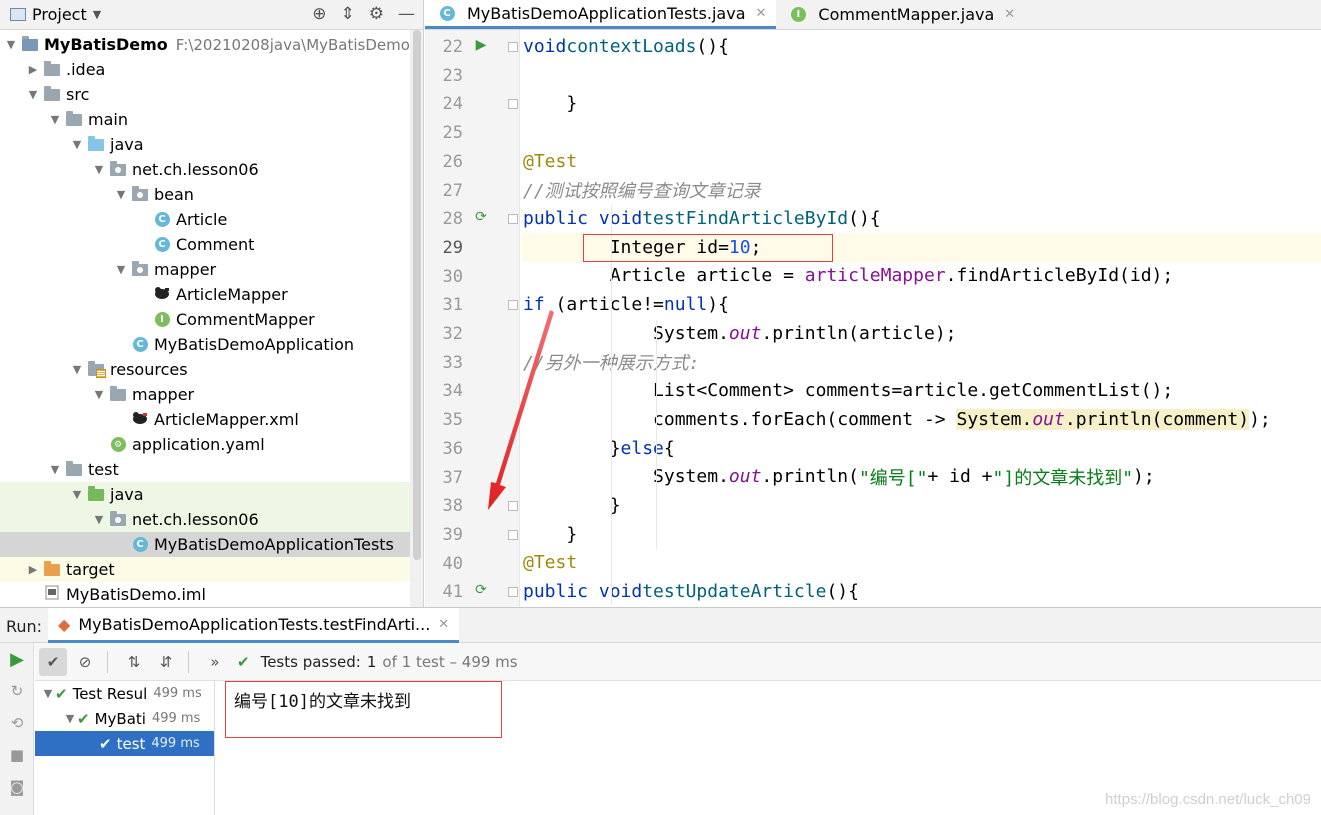 The image size is (1321, 815). I want to click on tree-item: ▼ main, so click(205, 119).